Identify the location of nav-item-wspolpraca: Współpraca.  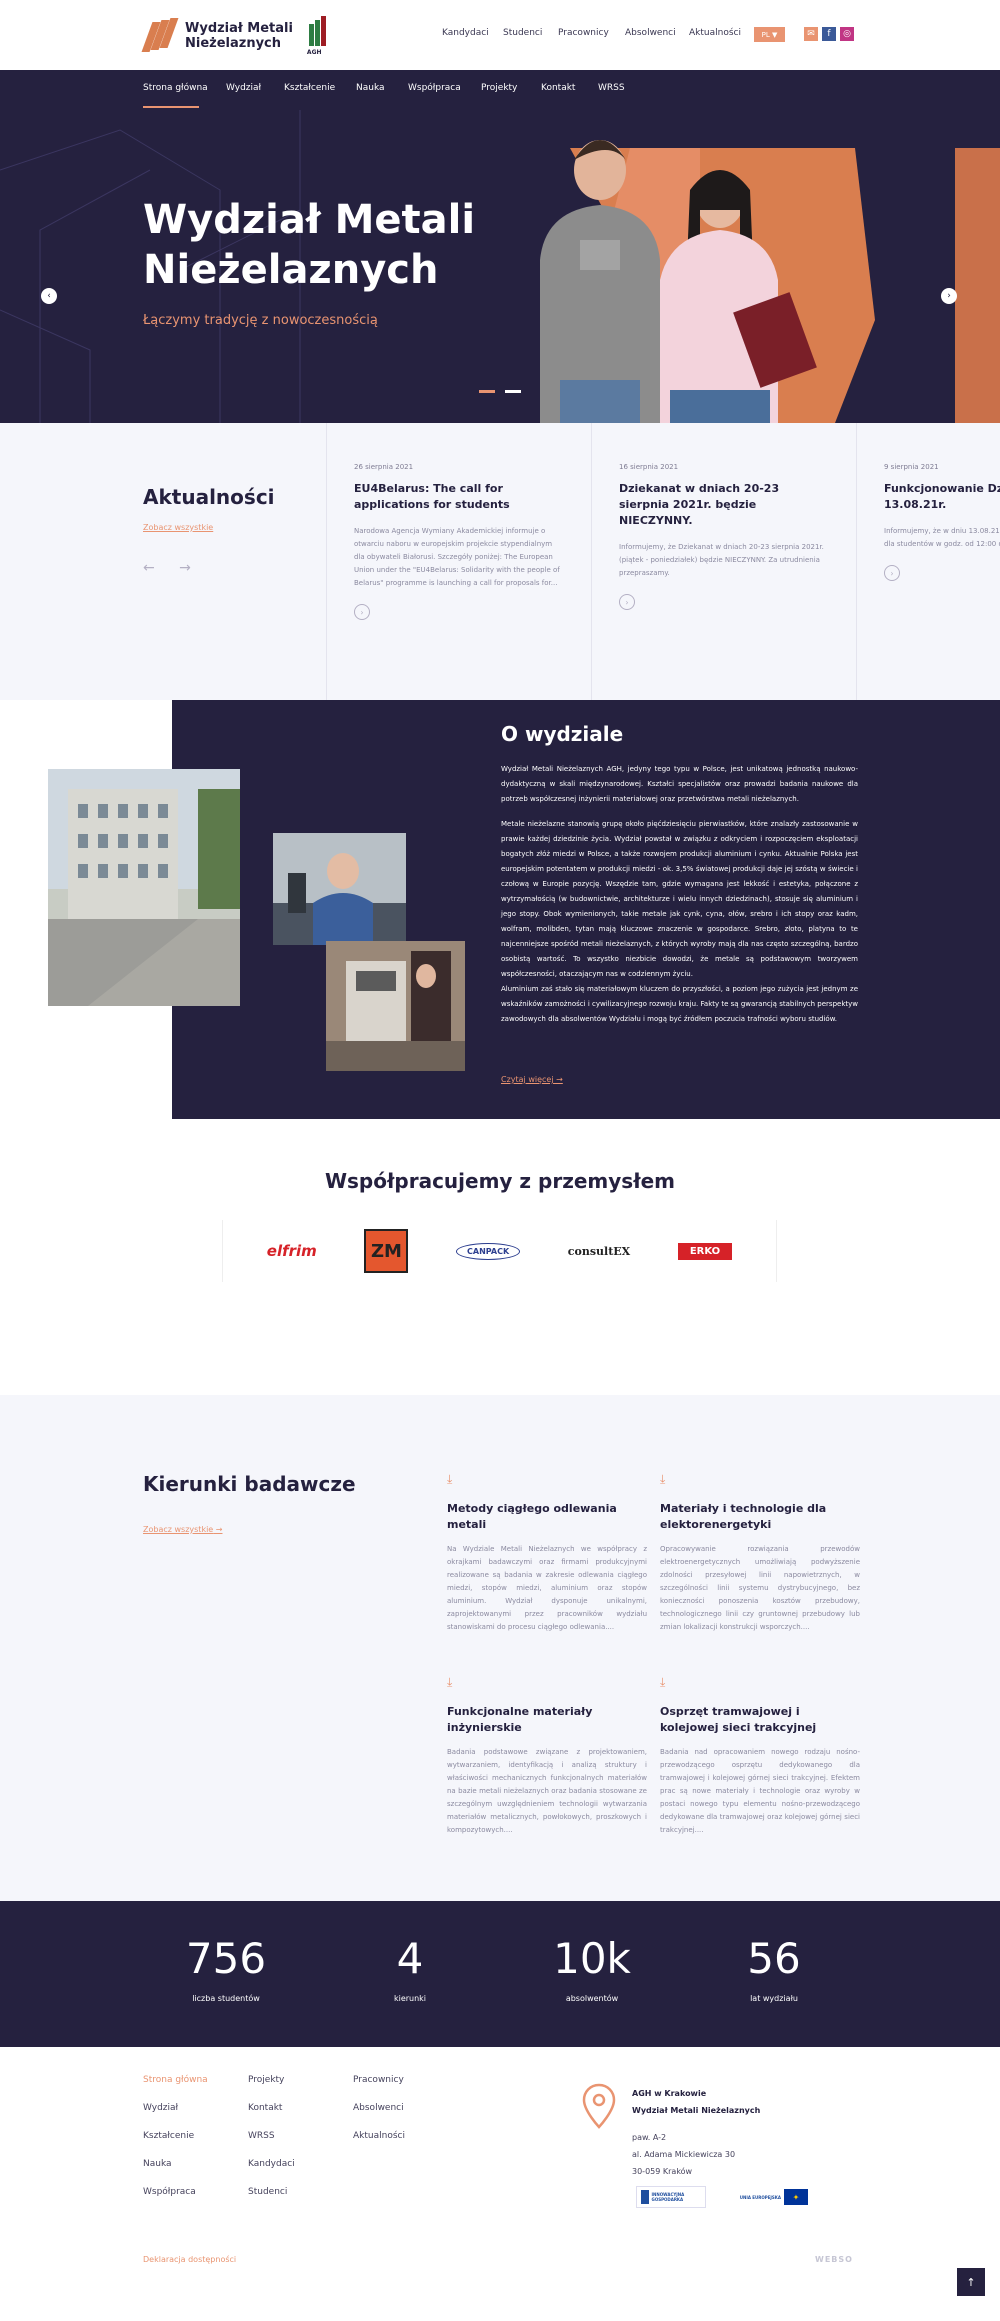
(434, 88).